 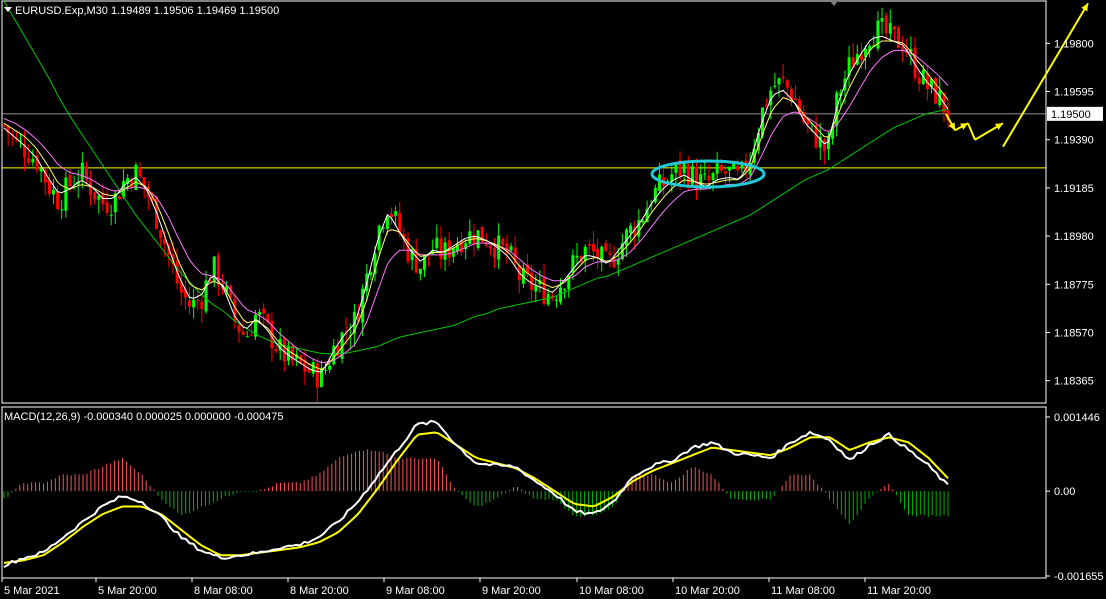 I want to click on time-tick-label: 9 Mar 08:00, so click(x=415, y=591).